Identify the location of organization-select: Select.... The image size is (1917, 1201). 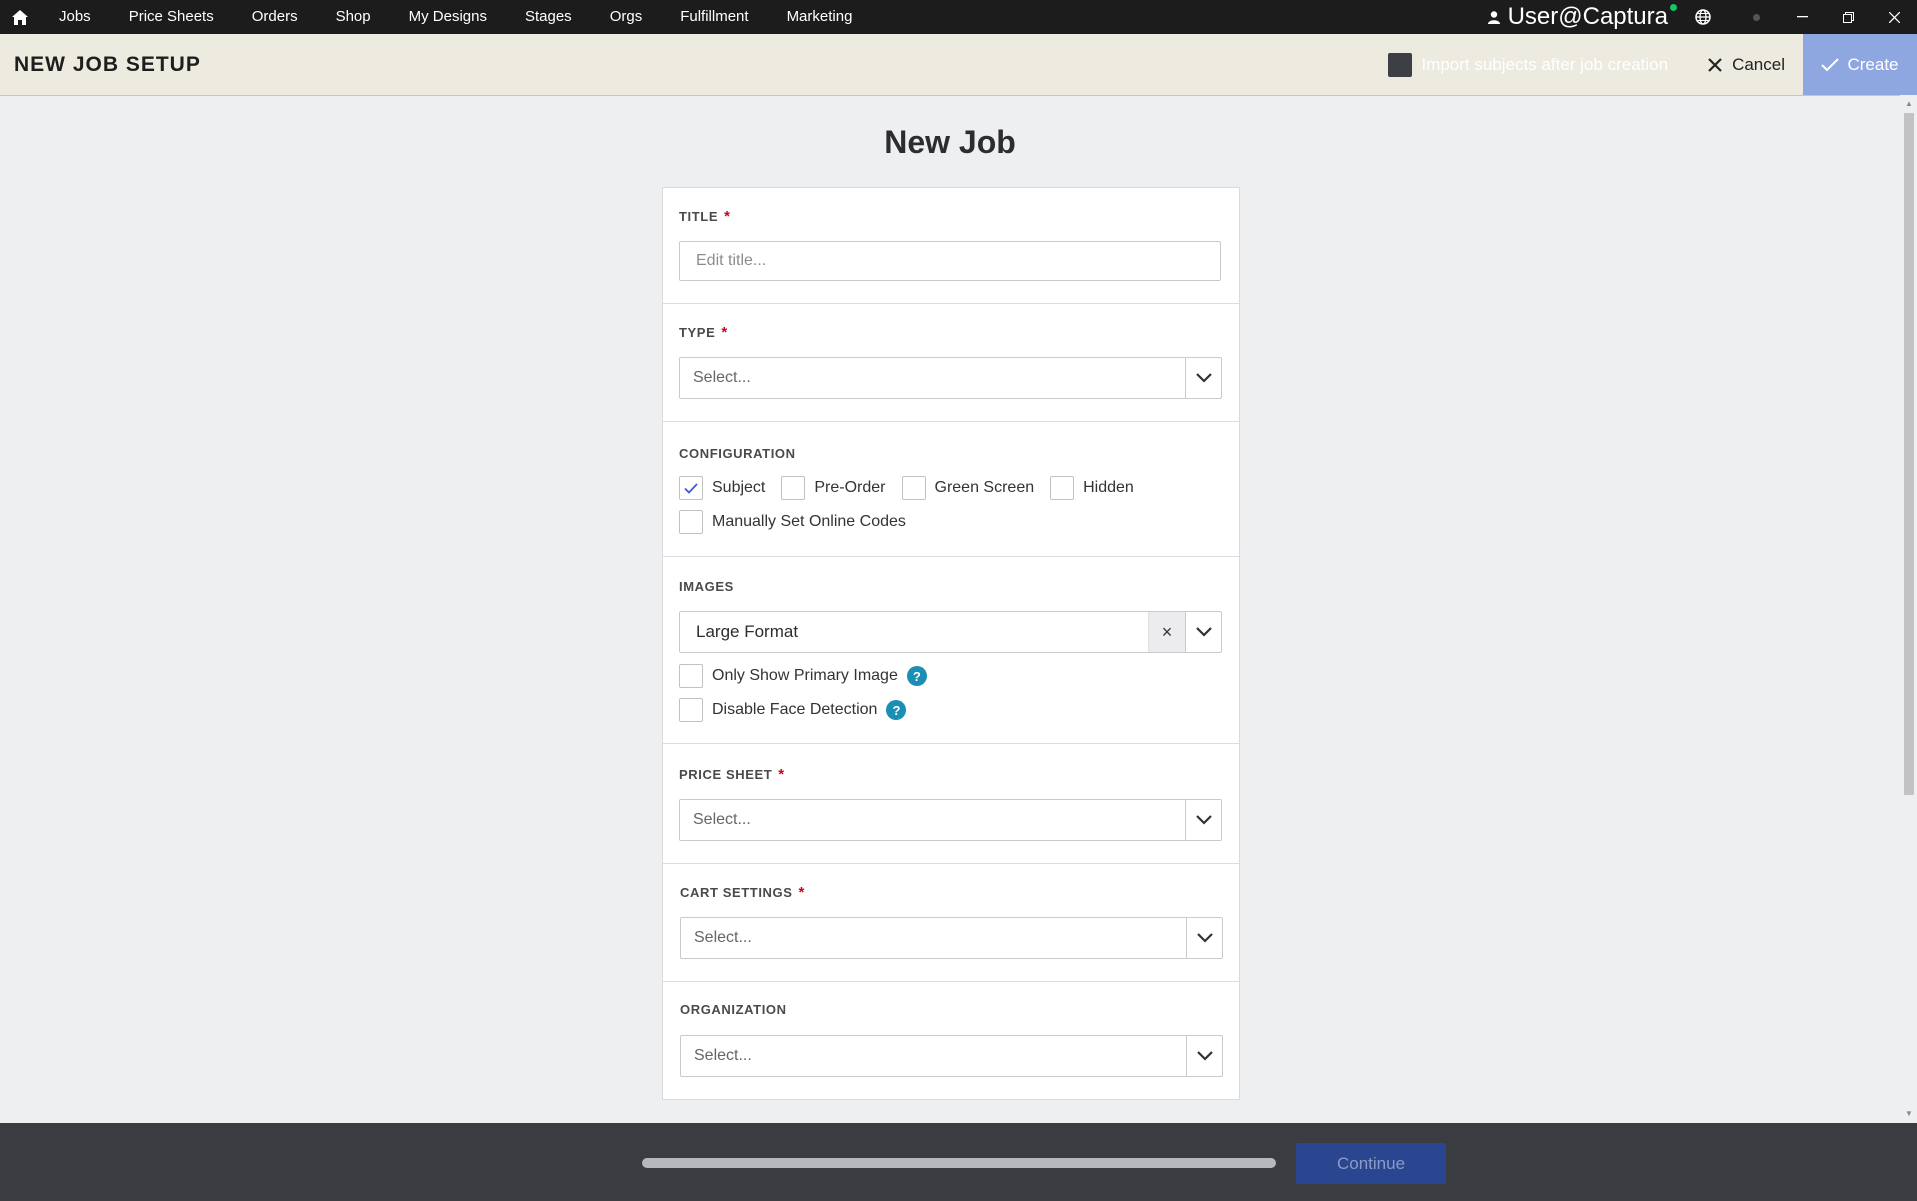
(951, 1056).